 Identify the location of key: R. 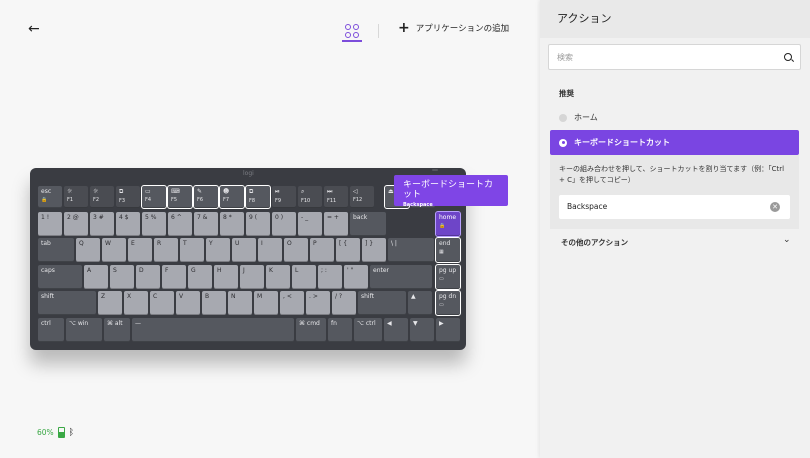
(166, 250).